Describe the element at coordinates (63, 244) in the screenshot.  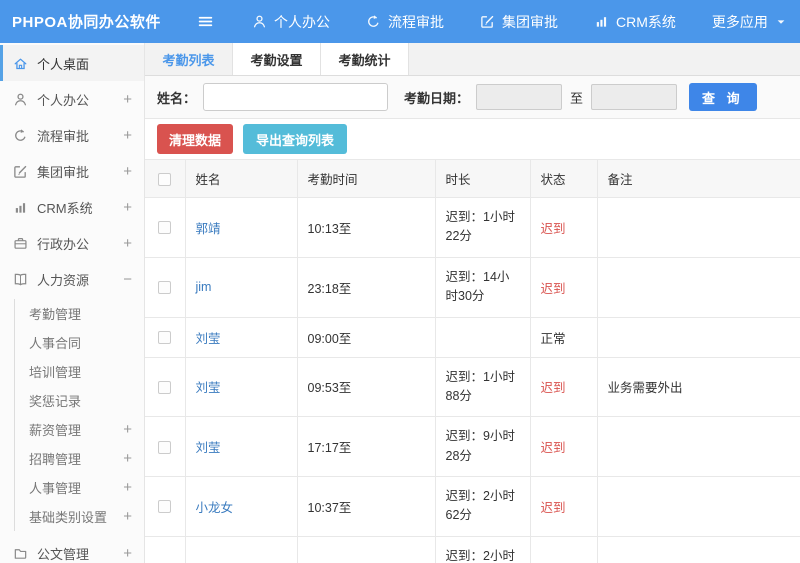
I see `sidebar-item-label: 行政办公` at that location.